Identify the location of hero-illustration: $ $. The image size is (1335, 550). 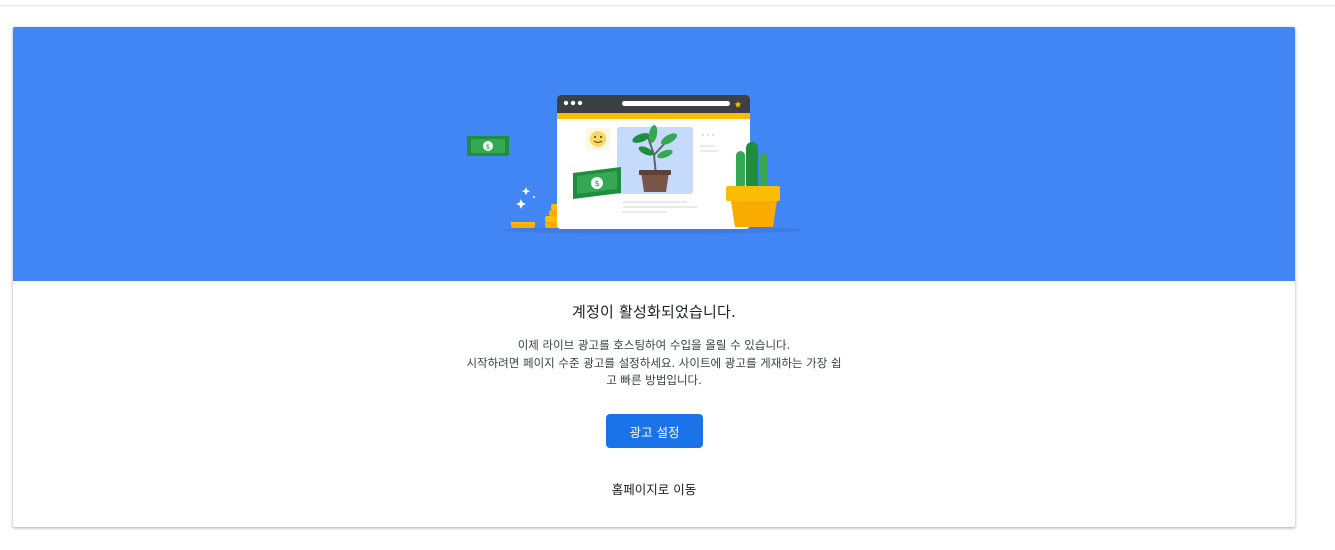
(635, 164).